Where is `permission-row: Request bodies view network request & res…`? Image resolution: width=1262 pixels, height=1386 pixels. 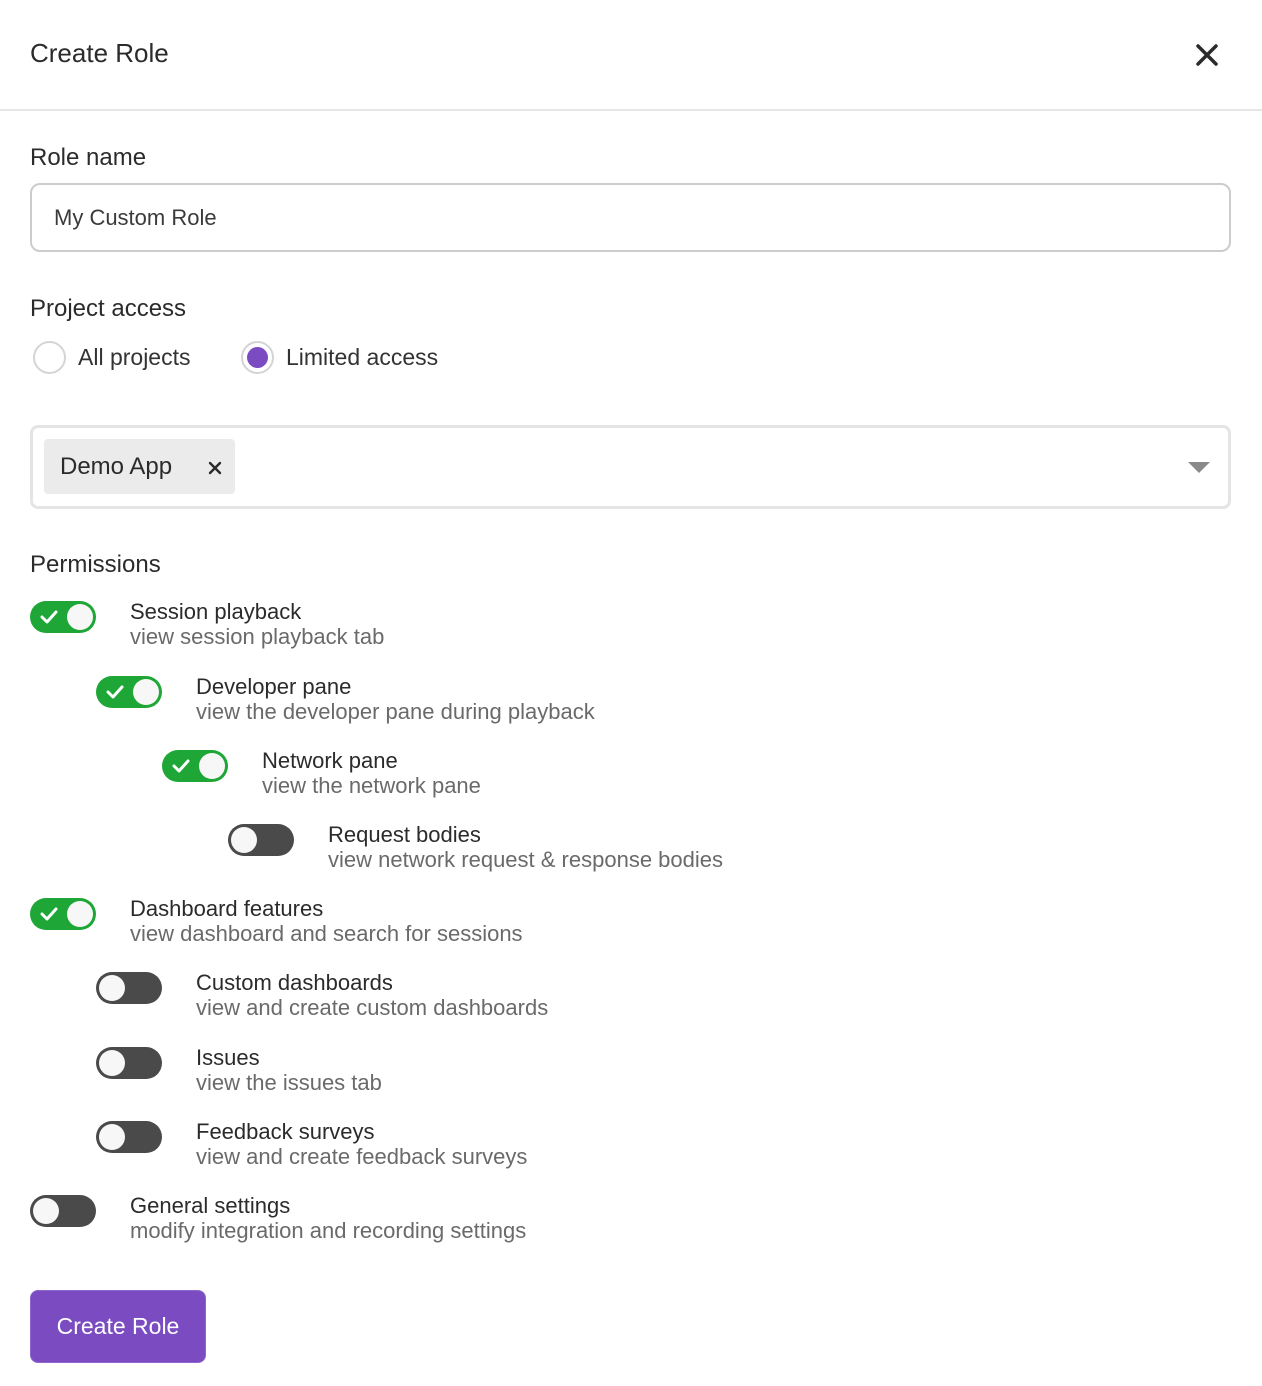
permission-row: Request bodies view network request & res… is located at coordinates (475, 847).